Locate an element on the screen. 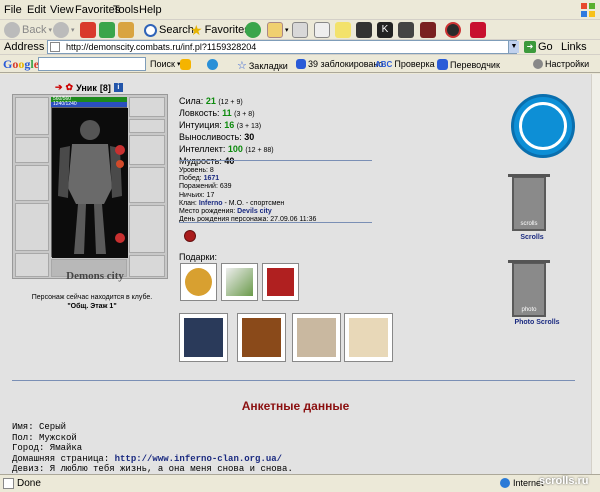  stat-row: Интеллект: 100 (12 + 88) is located at coordinates (226, 149).